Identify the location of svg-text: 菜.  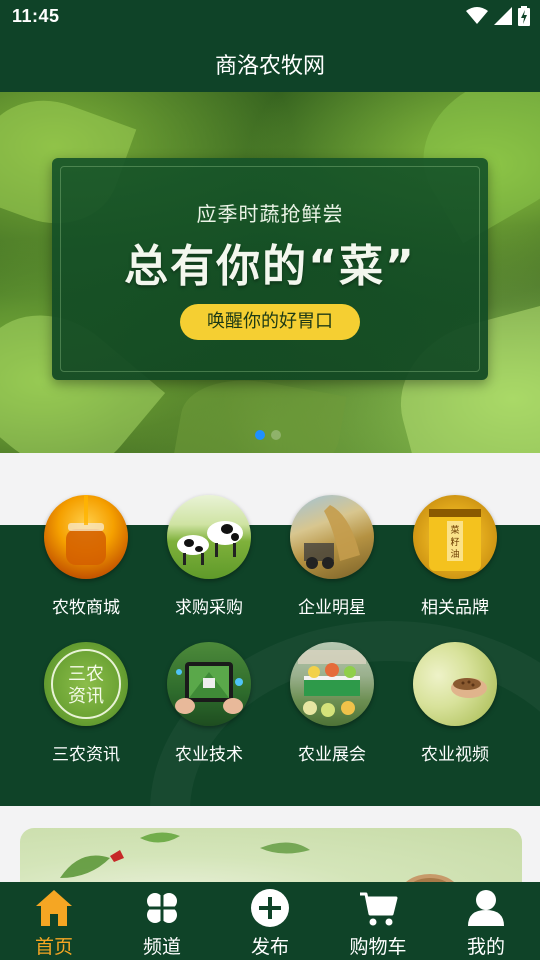
(454, 530).